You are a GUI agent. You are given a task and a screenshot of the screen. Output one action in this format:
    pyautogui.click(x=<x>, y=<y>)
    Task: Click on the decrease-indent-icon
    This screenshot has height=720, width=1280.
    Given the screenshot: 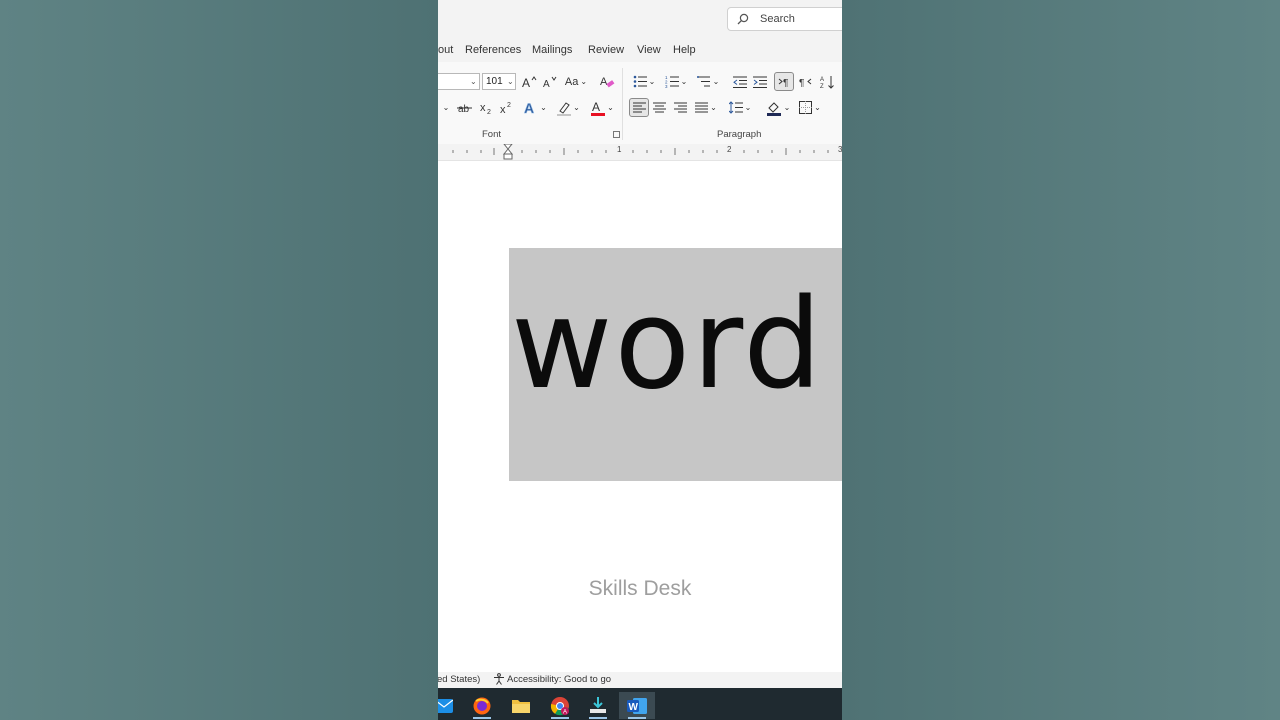 What is the action you would take?
    pyautogui.click(x=740, y=82)
    